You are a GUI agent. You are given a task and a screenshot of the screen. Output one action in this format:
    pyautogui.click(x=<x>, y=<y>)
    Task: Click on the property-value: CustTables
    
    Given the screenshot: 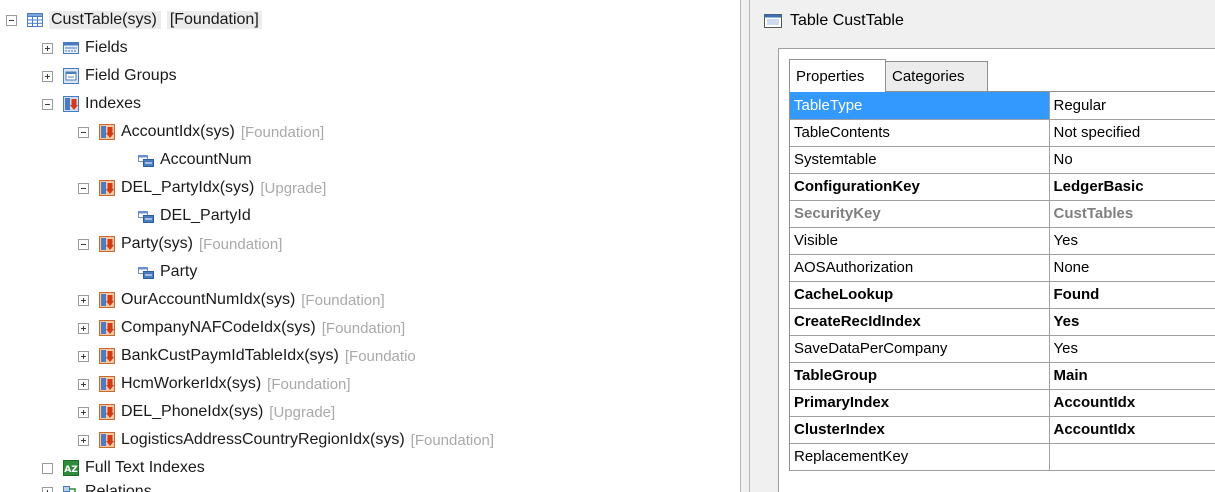 What is the action you would take?
    pyautogui.click(x=1132, y=214)
    